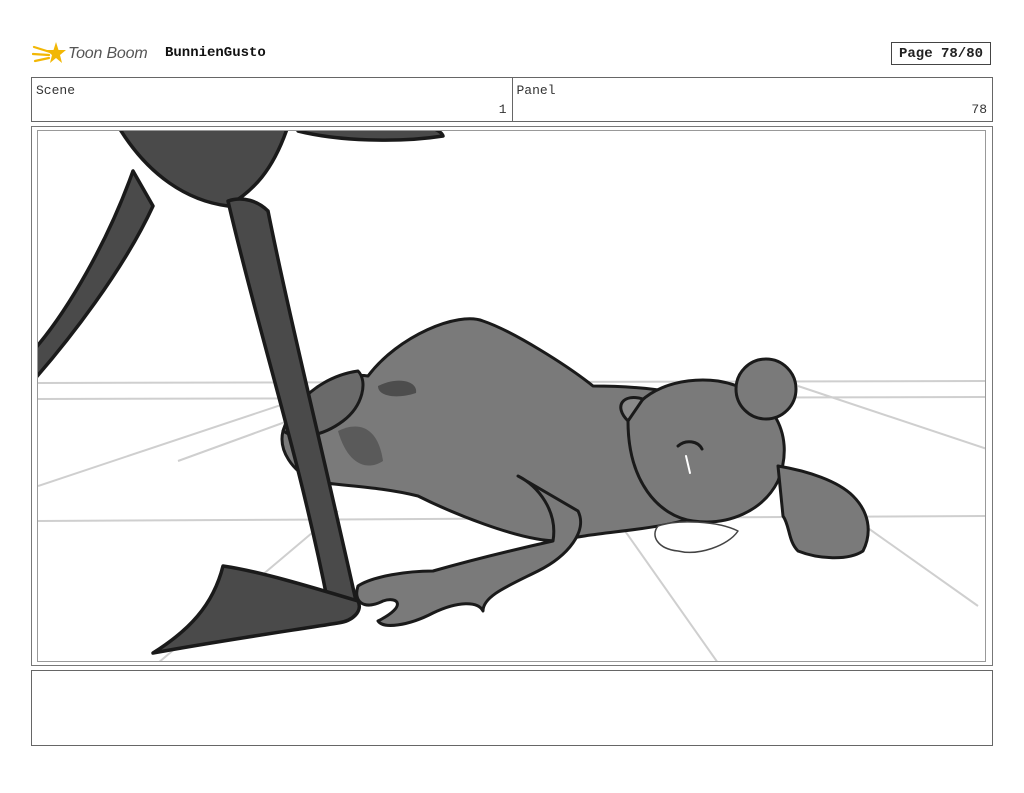 This screenshot has width=1024, height=793. Describe the element at coordinates (979, 109) in the screenshot. I see `panel-value: 78` at that location.